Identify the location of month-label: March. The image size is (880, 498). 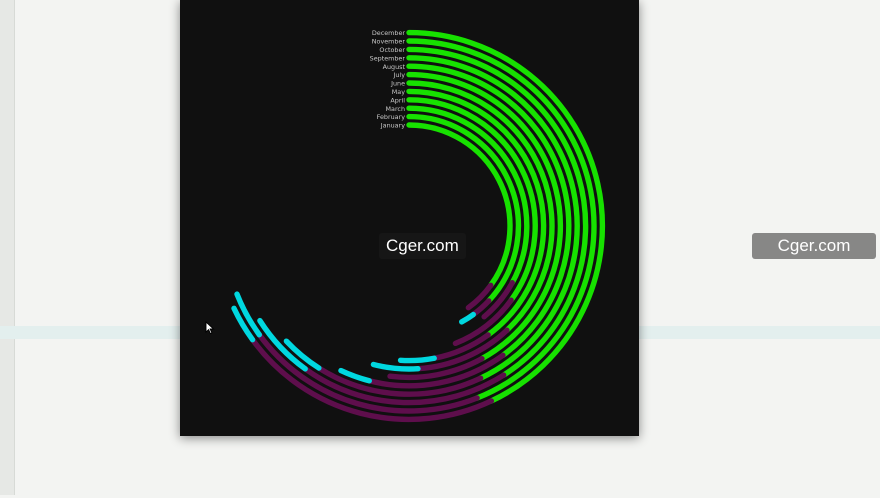
(395, 109).